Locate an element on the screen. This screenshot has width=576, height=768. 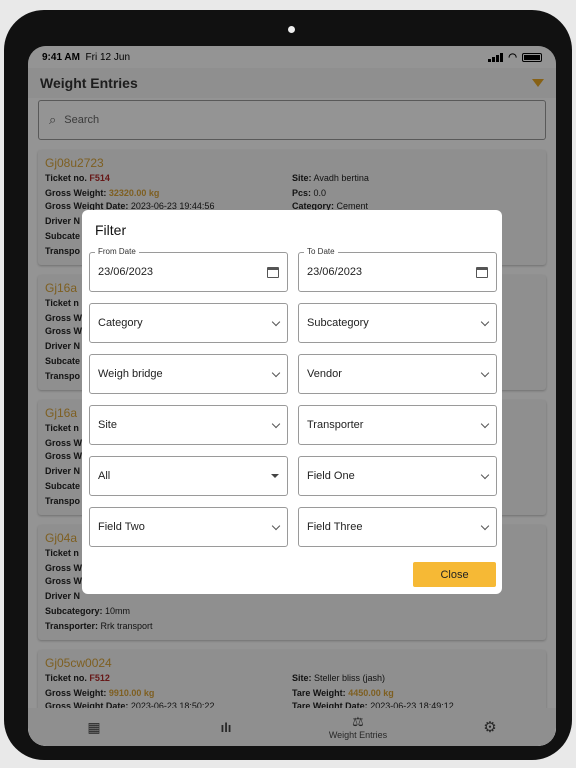
transporter-label: Transporter is located at coordinates (335, 425).